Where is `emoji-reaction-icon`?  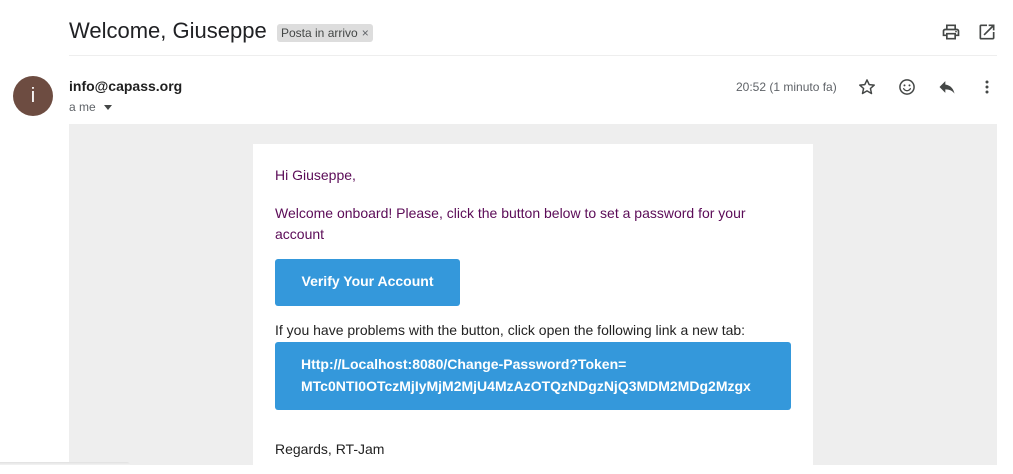 emoji-reaction-icon is located at coordinates (907, 87).